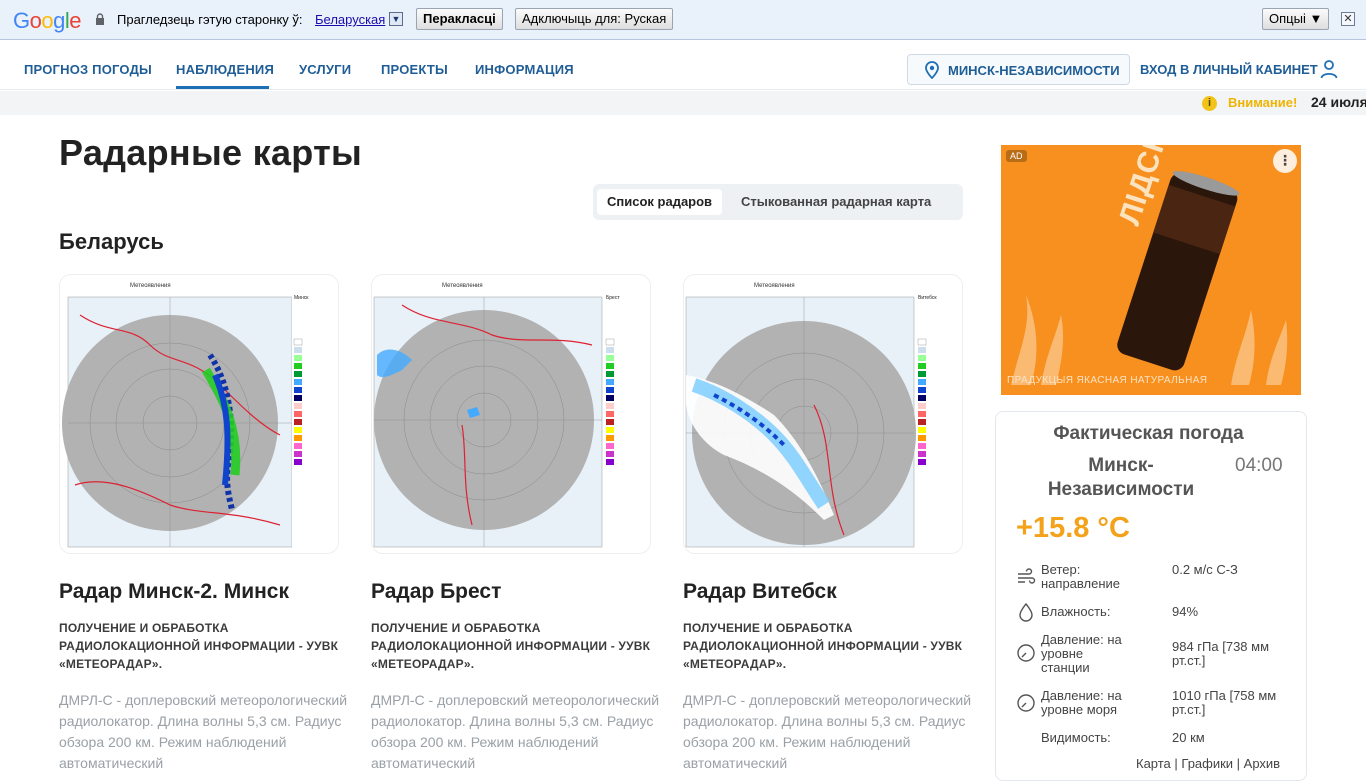  Describe the element at coordinates (100, 19) in the screenshot. I see `lock-icon` at that location.